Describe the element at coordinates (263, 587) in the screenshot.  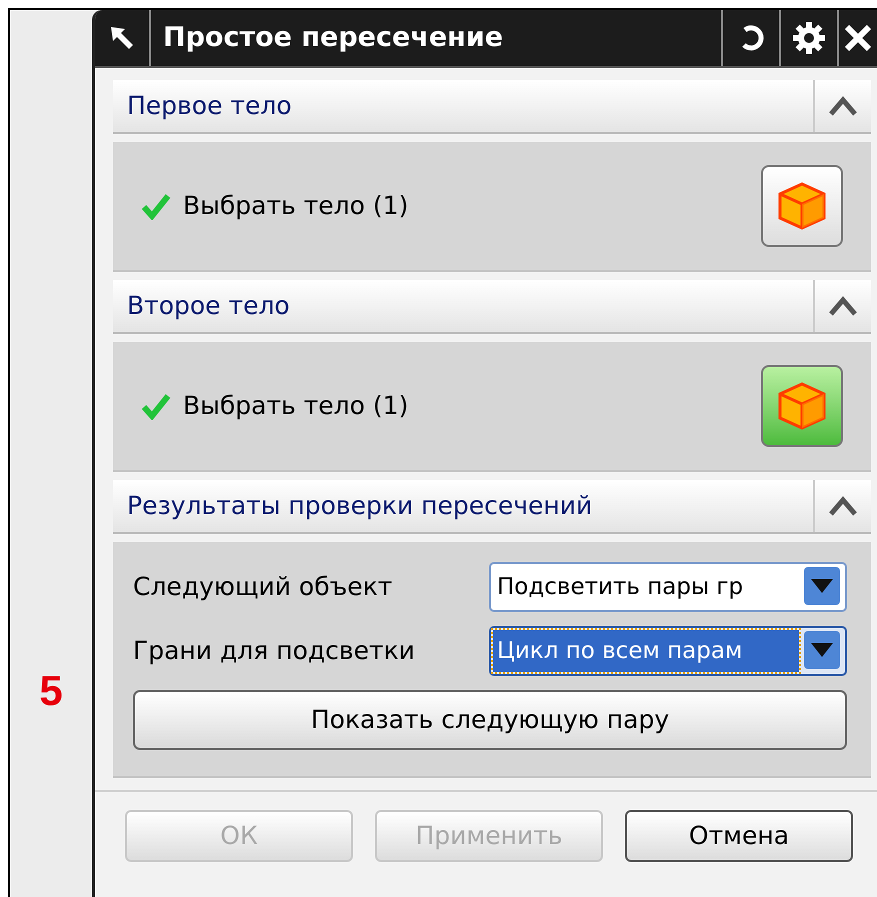
I see `field-label: Следующий объект` at that location.